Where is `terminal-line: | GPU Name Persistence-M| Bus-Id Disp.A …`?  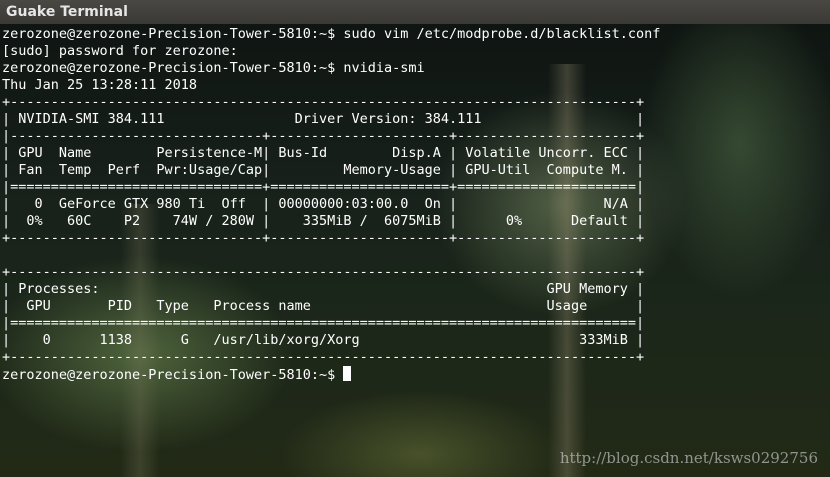
terminal-line: | GPU Name Persistence-M| Bus-Id Disp.A … is located at coordinates (323, 153).